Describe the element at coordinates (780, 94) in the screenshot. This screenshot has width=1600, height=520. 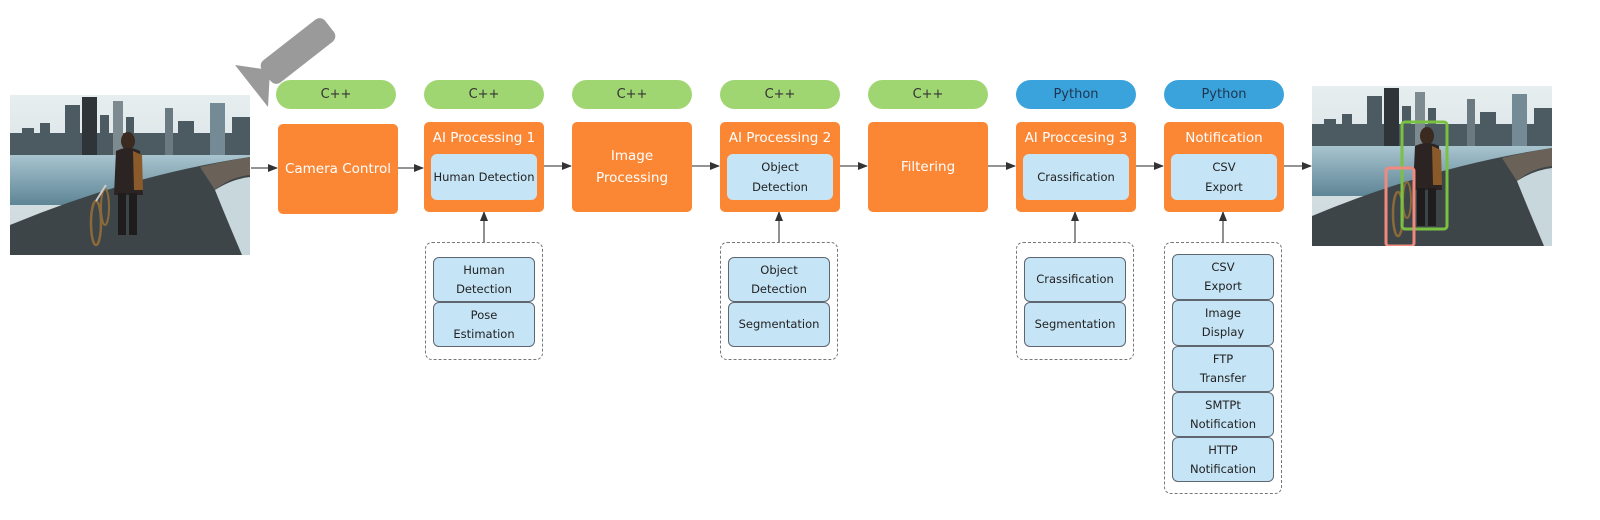
I see `language-pill-ai-processing-2: C++` at that location.